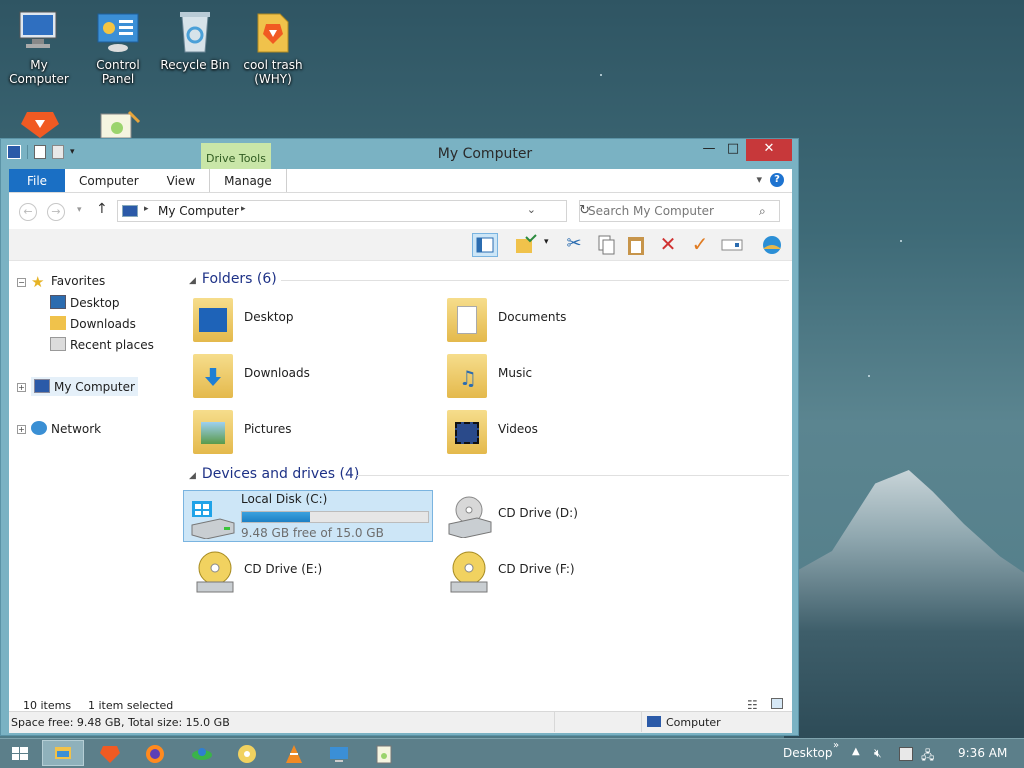 This screenshot has height=768, width=1024. I want to click on tab-computer: Computer, so click(109, 180).